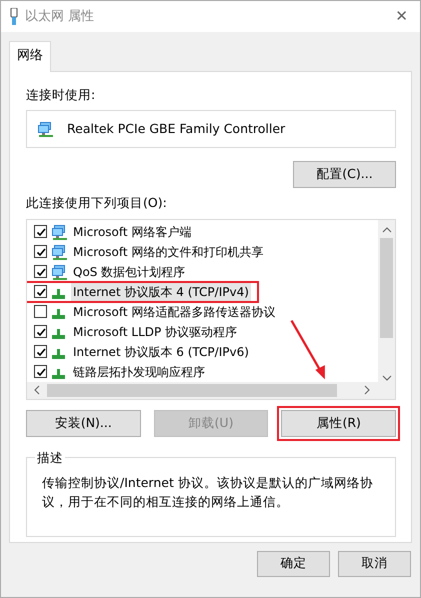  Describe the element at coordinates (161, 351) in the screenshot. I see `list-item: Internet 协议版本 6 (TCP/IPv6)` at that location.